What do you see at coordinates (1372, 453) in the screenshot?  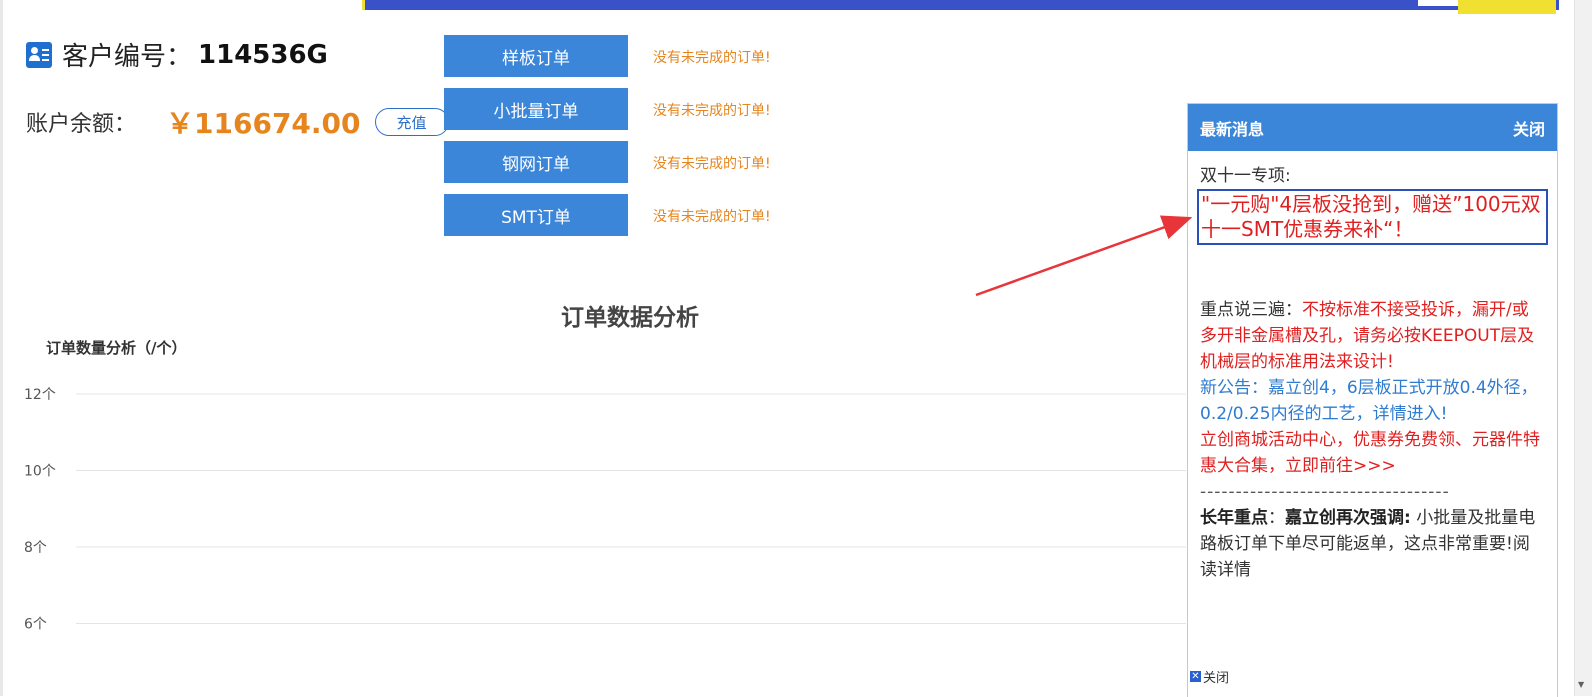 I see `news-mall-link: 立创商城活动中心，优惠券免费领、元器件特惠大合集，立即前往>>>` at bounding box center [1372, 453].